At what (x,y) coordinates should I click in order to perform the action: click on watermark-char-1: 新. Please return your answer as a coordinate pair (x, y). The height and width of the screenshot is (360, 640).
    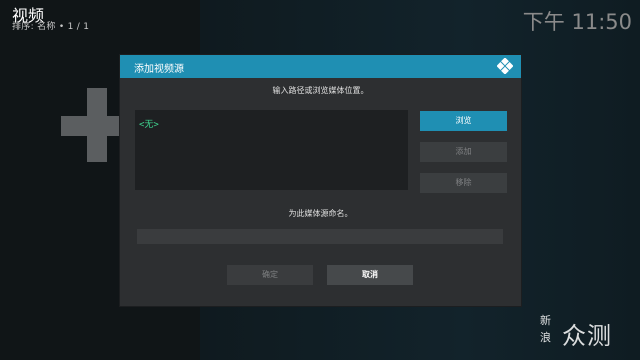
    Looking at the image, I should click on (545, 320).